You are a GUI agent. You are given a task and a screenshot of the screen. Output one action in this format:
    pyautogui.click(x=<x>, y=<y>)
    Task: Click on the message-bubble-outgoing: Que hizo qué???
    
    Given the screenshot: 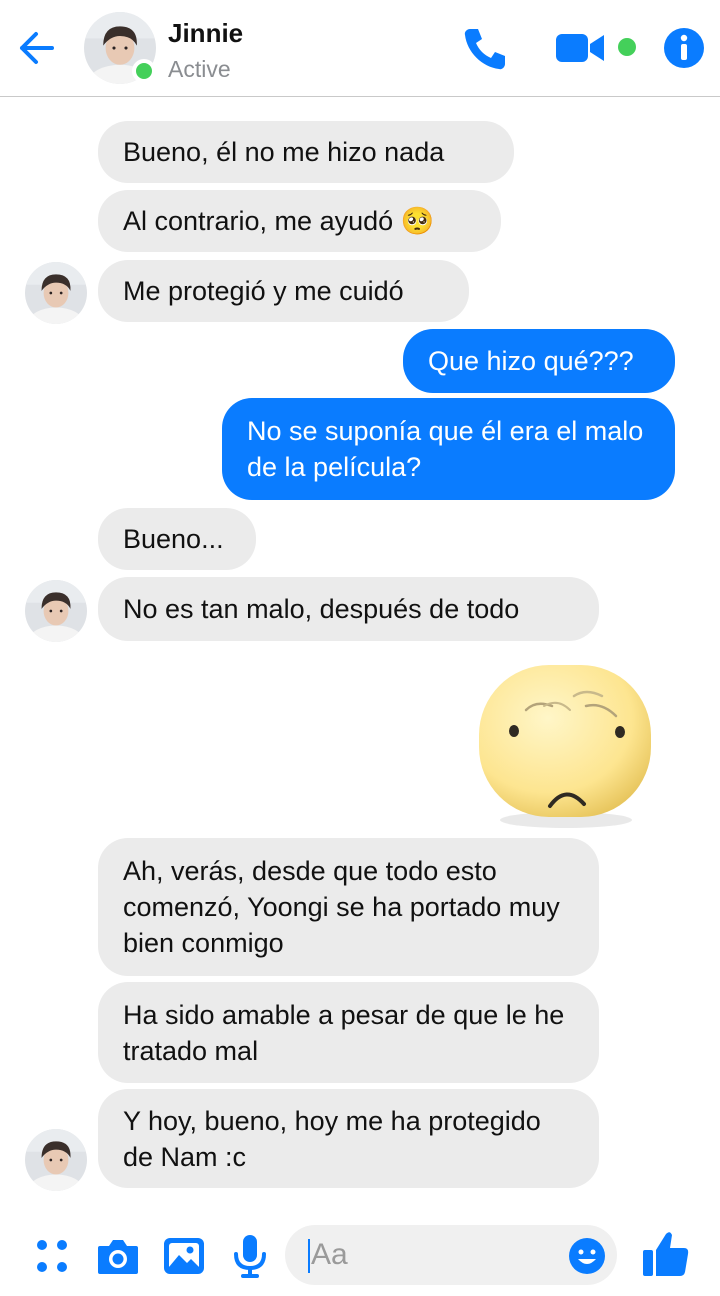 What is the action you would take?
    pyautogui.click(x=539, y=361)
    